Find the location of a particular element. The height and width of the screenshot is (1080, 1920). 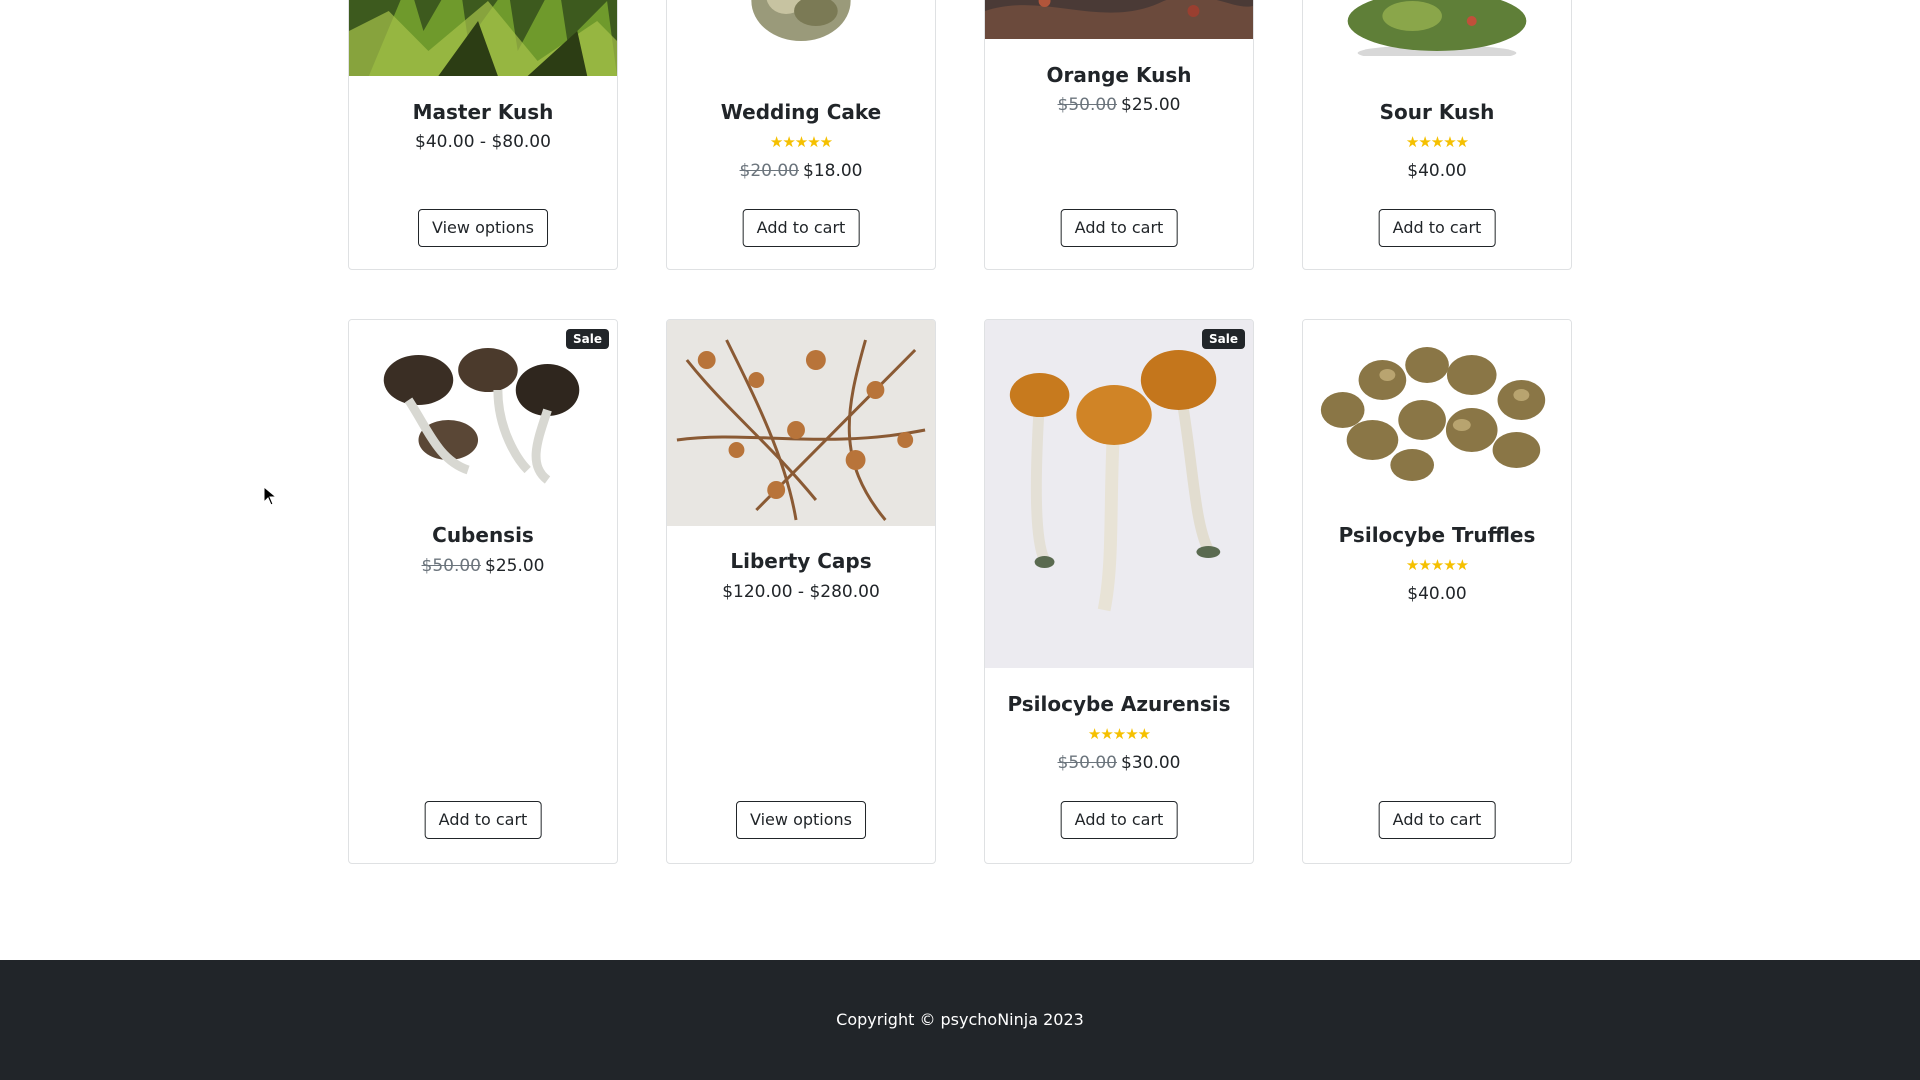

site-footer: Copyright © psychoNinja 2023 is located at coordinates (960, 1020).